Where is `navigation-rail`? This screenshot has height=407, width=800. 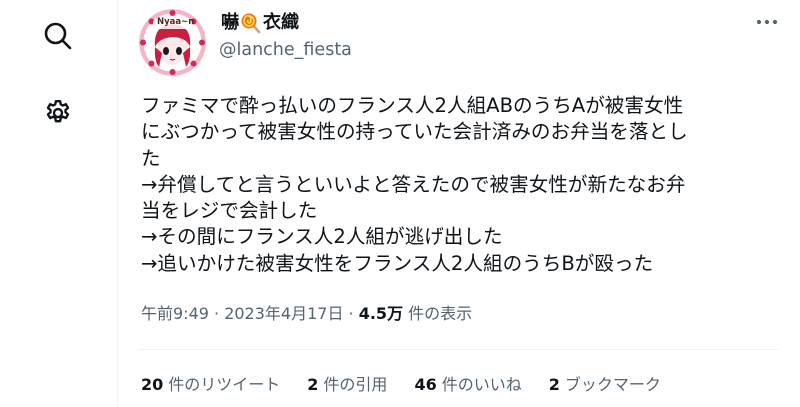
navigation-rail is located at coordinates (59, 203).